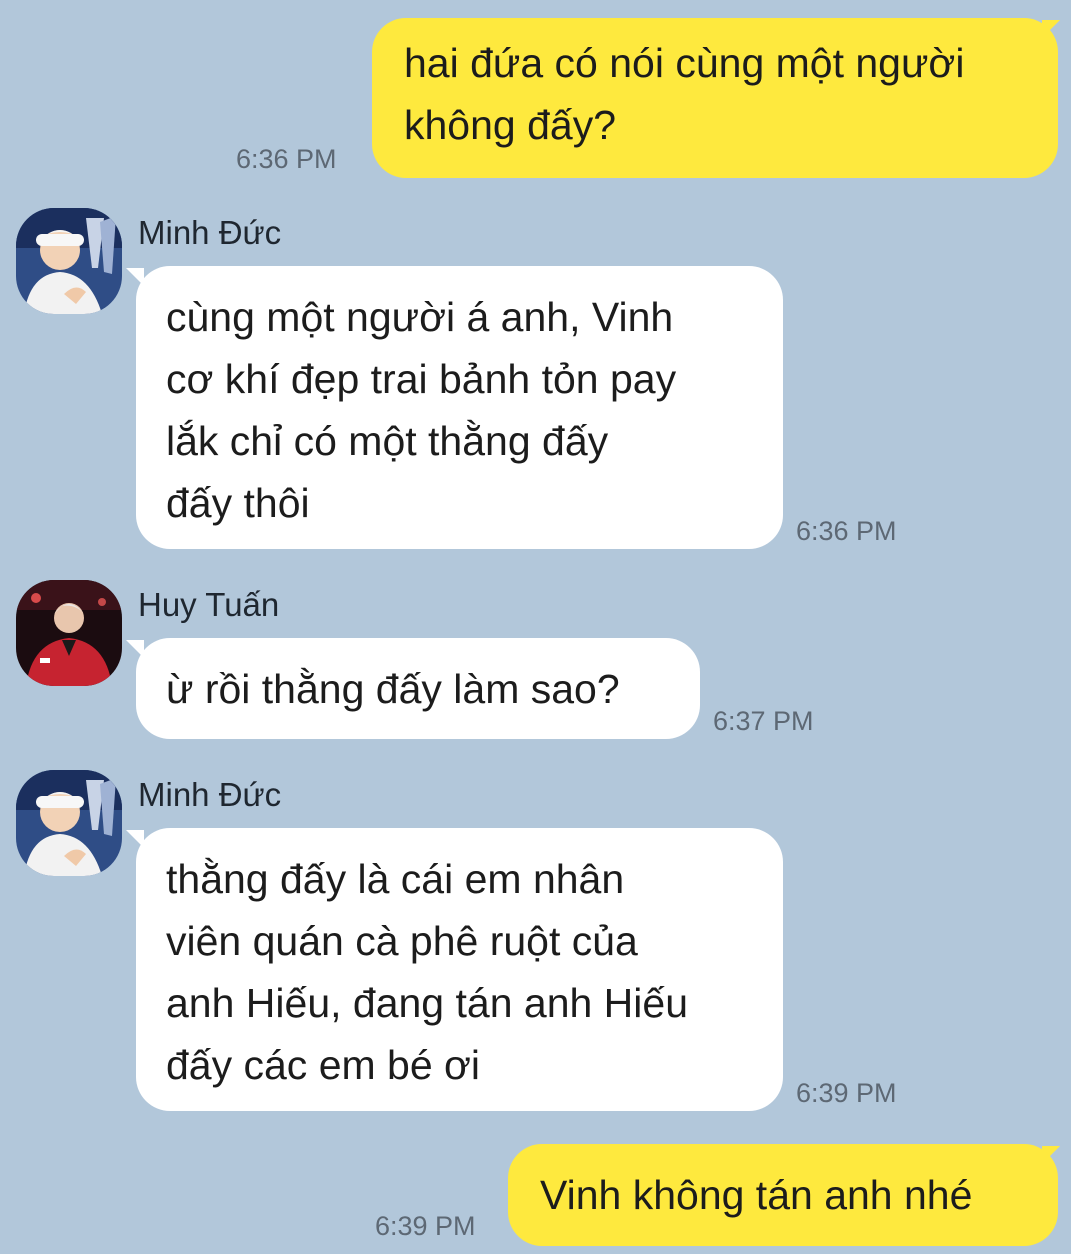 The height and width of the screenshot is (1254, 1071). I want to click on incoming-message-bubble: ừ rồi thằng đấy làm sao?, so click(418, 688).